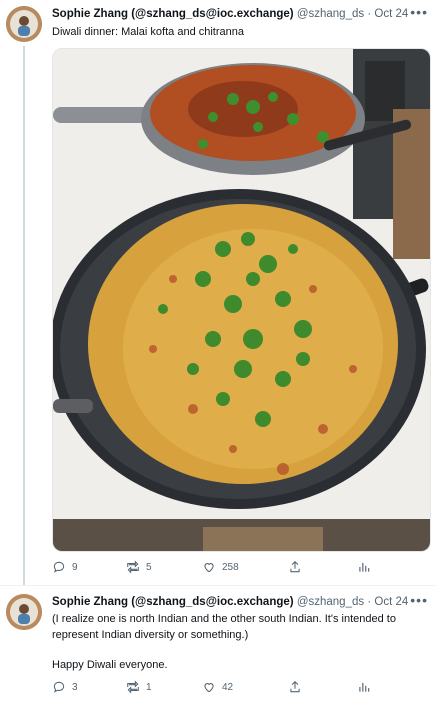 Image resolution: width=436 pixels, height=704 pixels. What do you see at coordinates (149, 687) in the screenshot?
I see `retweet-count: 1` at bounding box center [149, 687].